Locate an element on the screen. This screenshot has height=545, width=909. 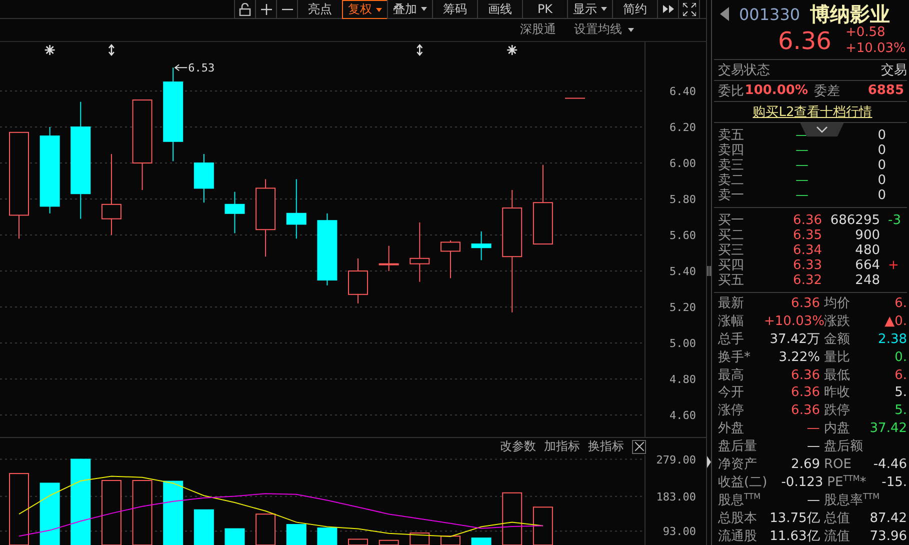
minus-icon is located at coordinates (287, 9).